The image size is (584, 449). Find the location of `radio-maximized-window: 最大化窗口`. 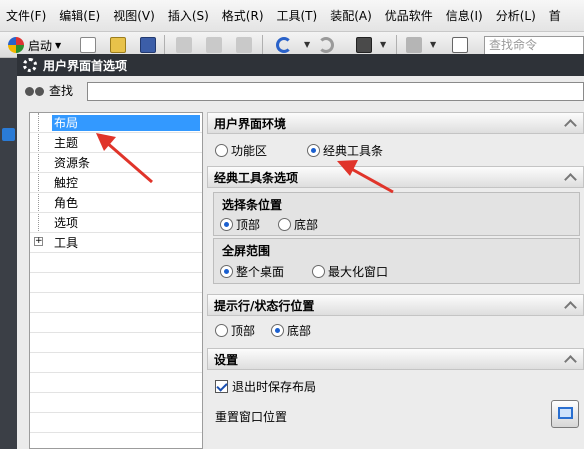

radio-maximized-window: 最大化窗口 is located at coordinates (350, 271).